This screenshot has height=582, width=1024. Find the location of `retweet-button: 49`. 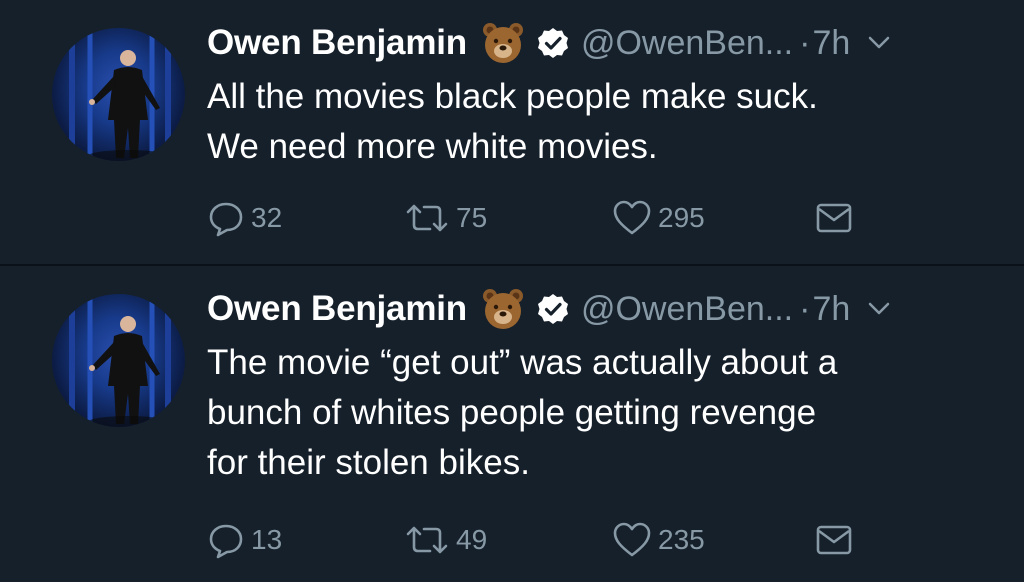

retweet-button: 49 is located at coordinates (445, 540).